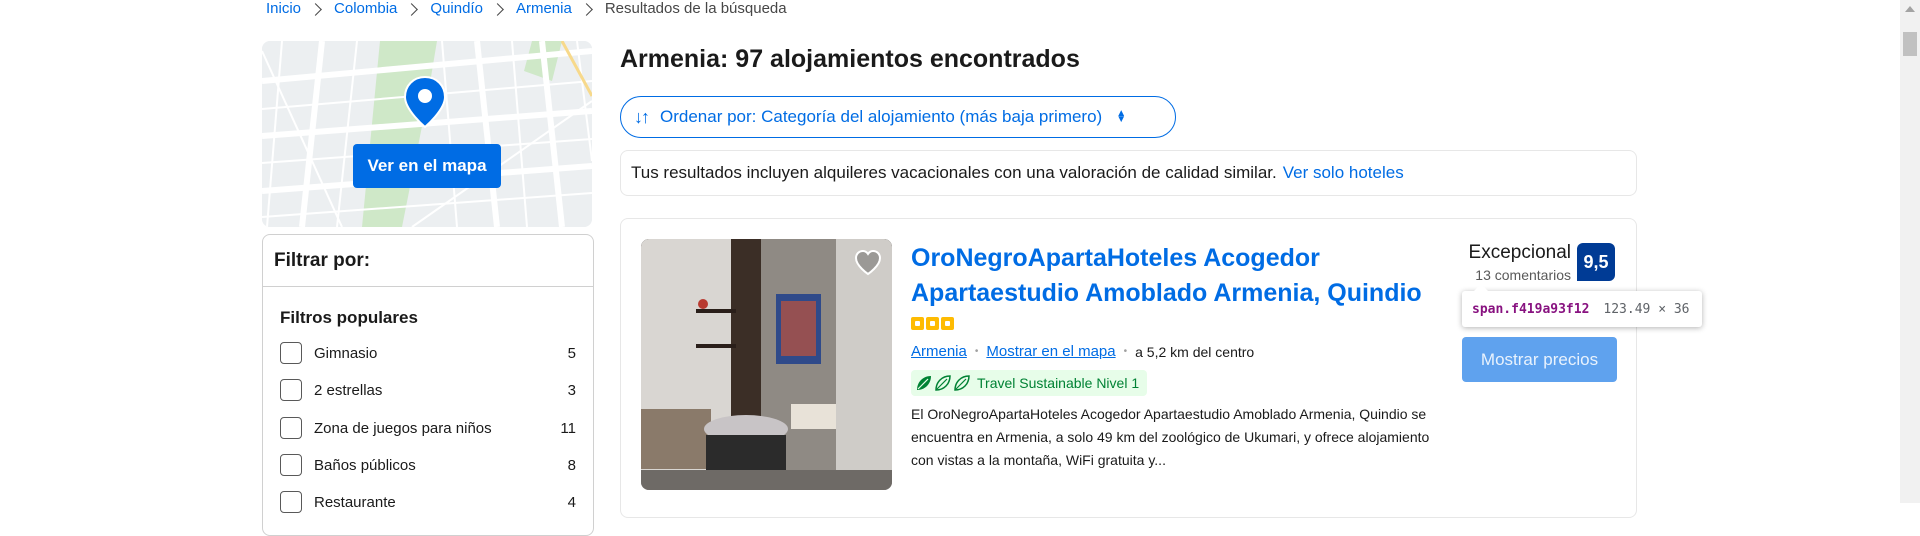 The width and height of the screenshot is (1920, 536). Describe the element at coordinates (365, 465) in the screenshot. I see `filter-label: Baños públicos` at that location.